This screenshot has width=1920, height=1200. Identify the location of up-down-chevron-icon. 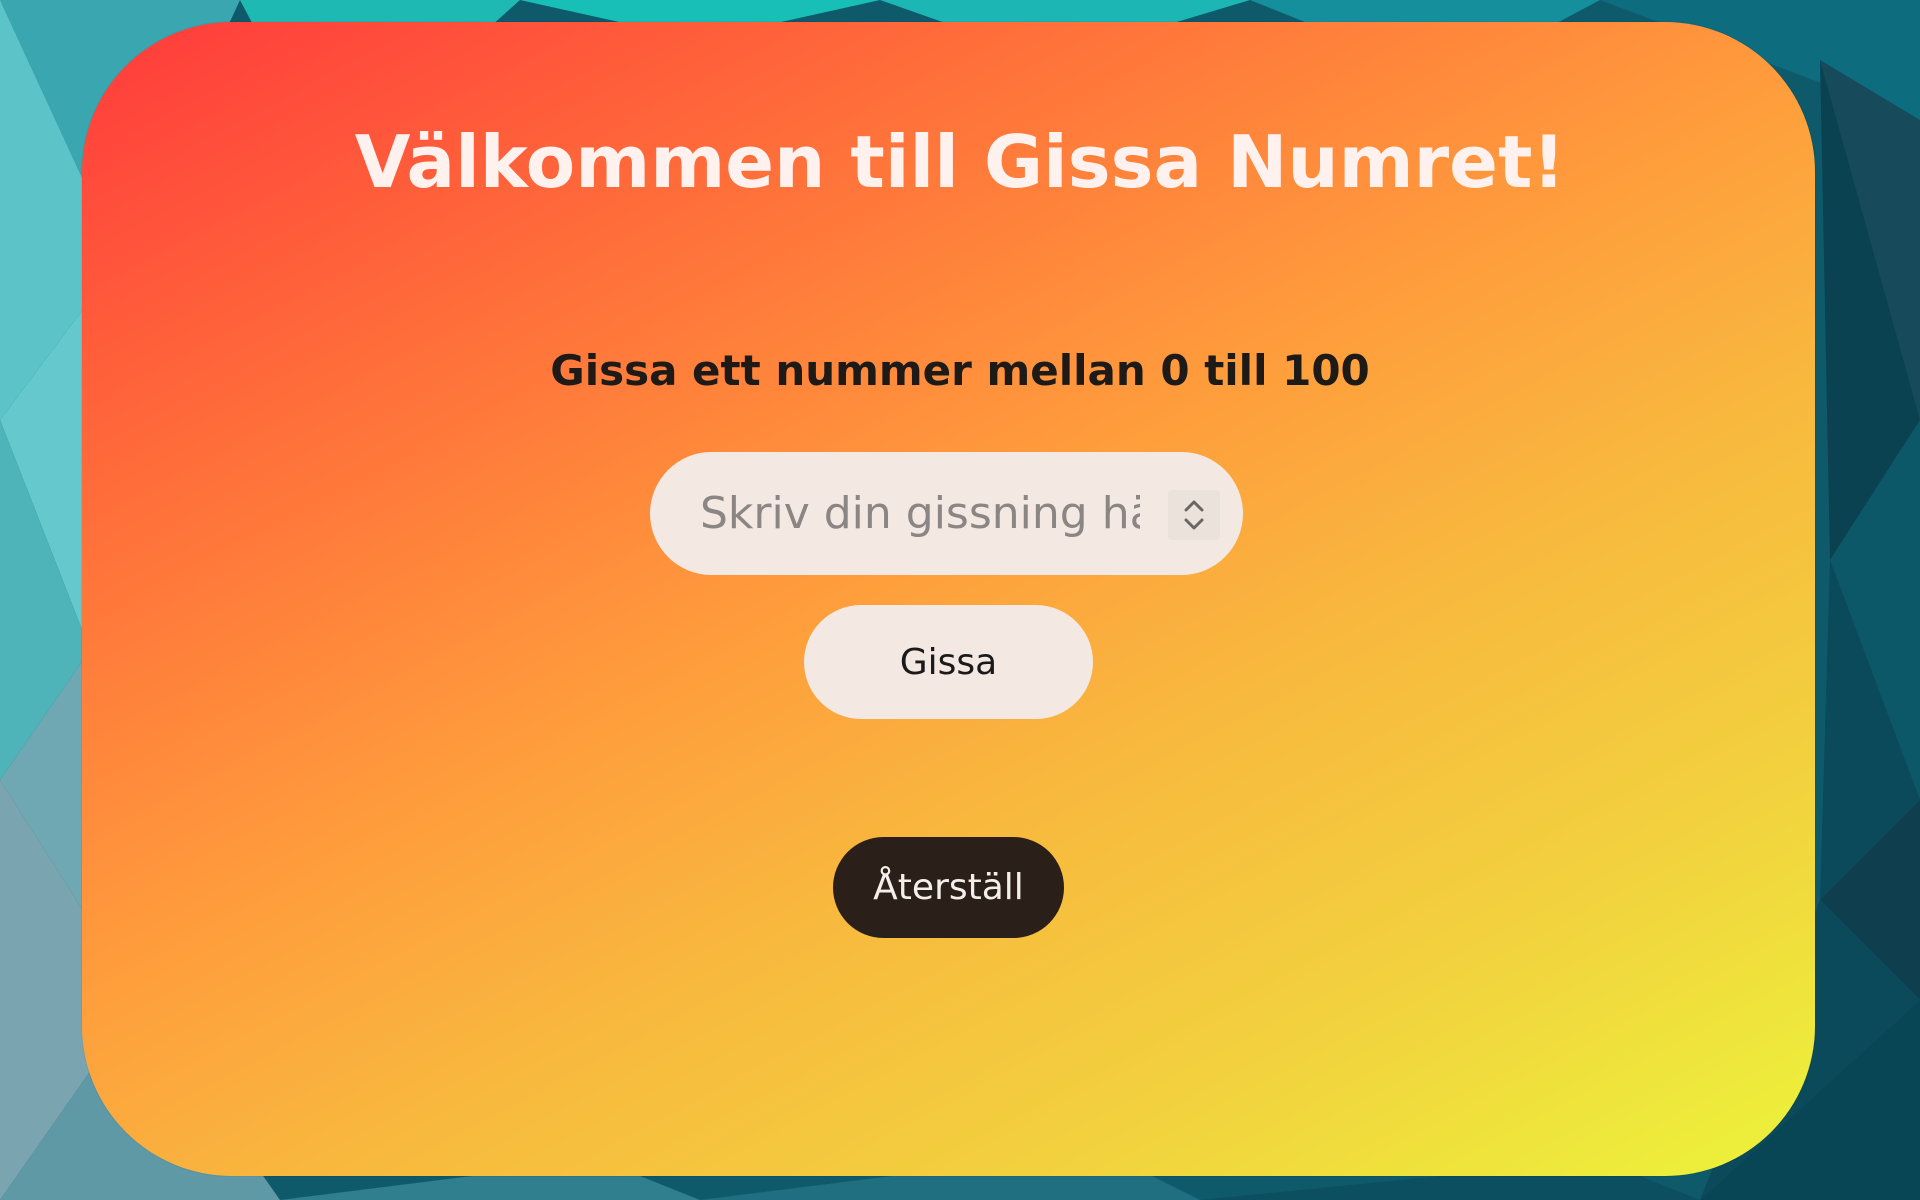
(1194, 515).